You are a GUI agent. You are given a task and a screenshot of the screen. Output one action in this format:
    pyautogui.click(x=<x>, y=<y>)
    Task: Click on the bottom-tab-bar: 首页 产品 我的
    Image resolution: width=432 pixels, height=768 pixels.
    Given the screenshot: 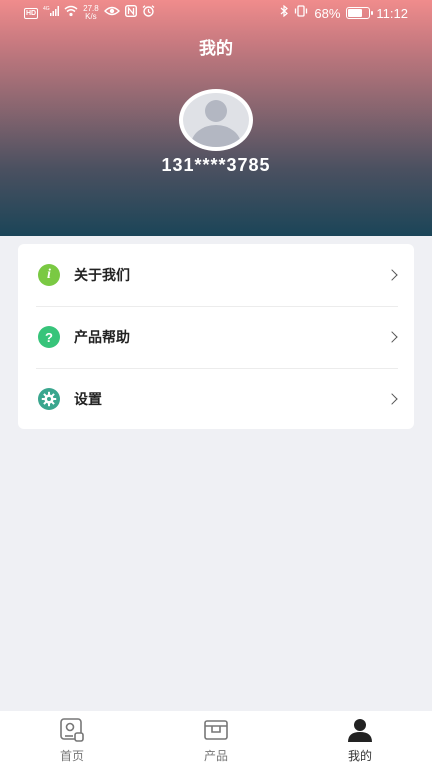 What is the action you would take?
    pyautogui.click(x=216, y=739)
    